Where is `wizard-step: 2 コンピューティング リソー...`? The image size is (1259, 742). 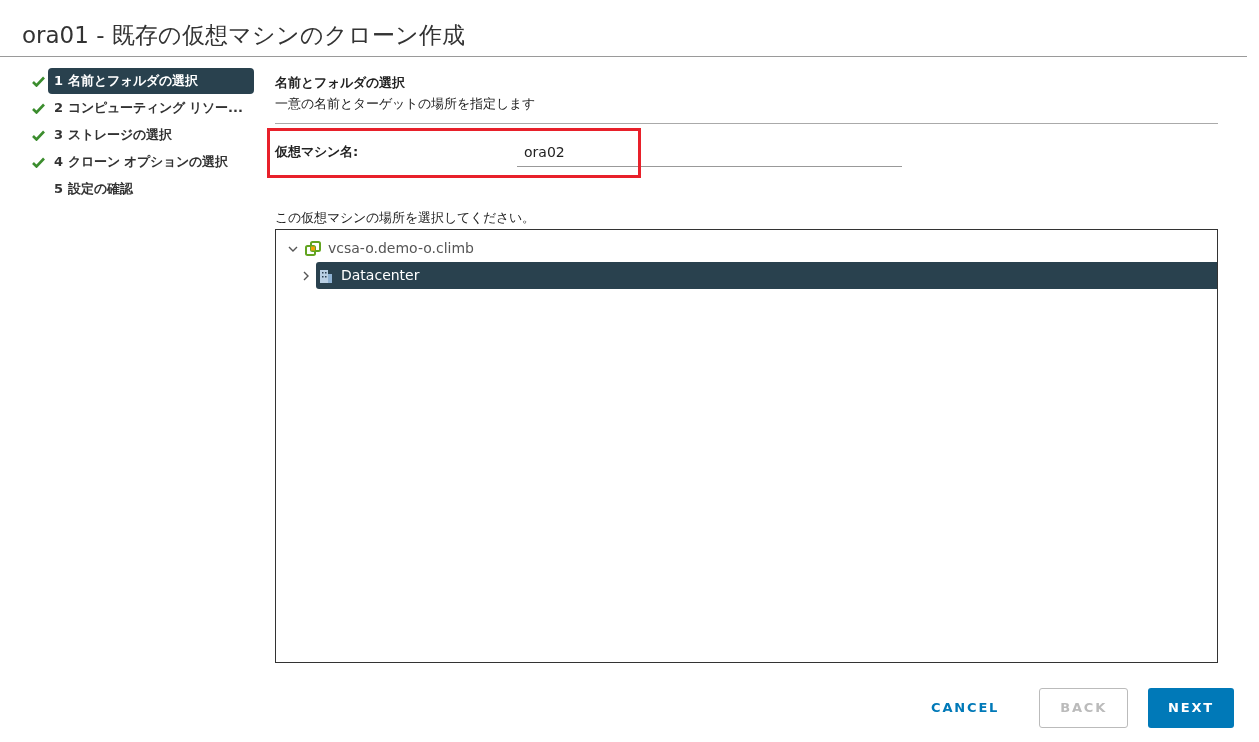 wizard-step: 2 コンピューティング リソー... is located at coordinates (151, 108).